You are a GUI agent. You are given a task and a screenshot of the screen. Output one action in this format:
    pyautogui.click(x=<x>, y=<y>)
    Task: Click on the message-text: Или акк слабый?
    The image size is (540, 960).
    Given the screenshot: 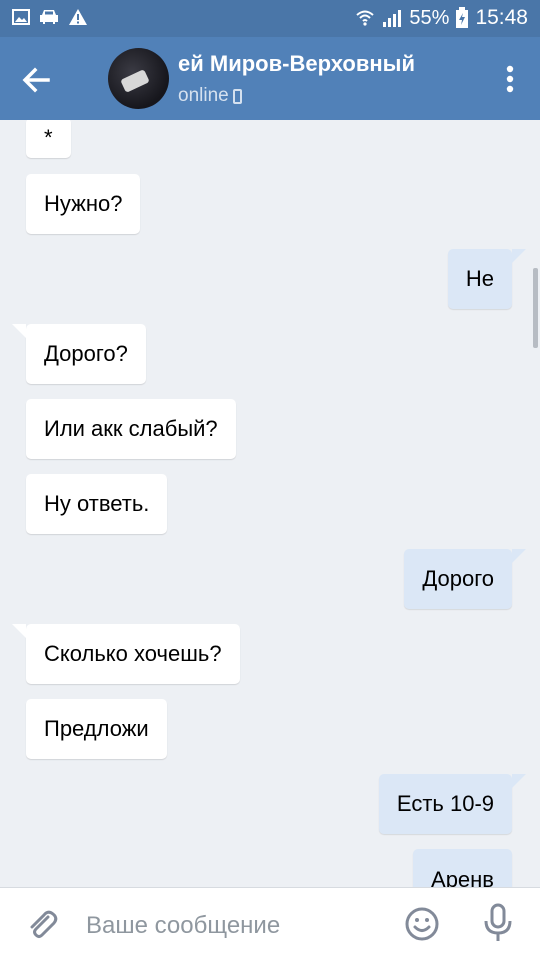 What is the action you would take?
    pyautogui.click(x=131, y=428)
    